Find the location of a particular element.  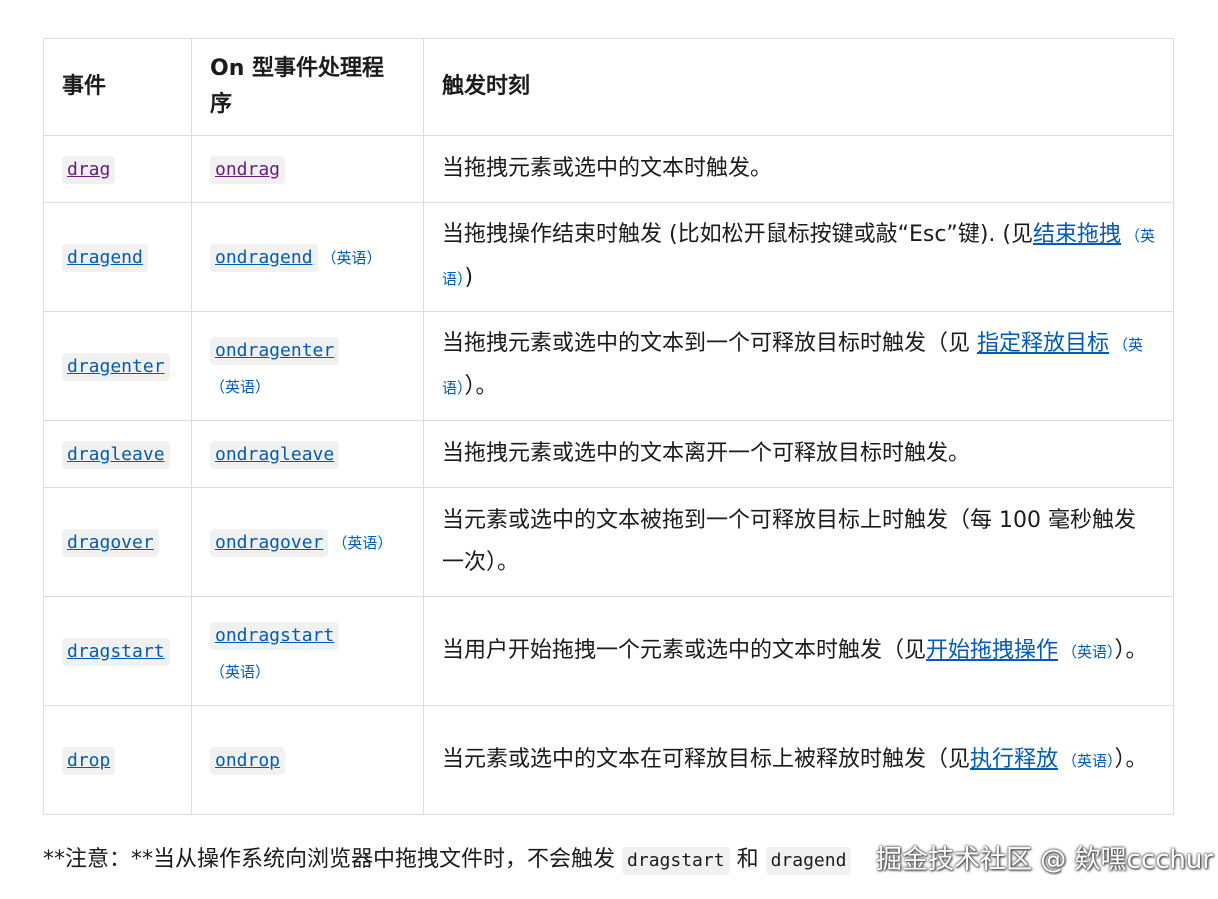

trigger-text: 当拖拽元素或选中的文本时触发。 is located at coordinates (607, 168).